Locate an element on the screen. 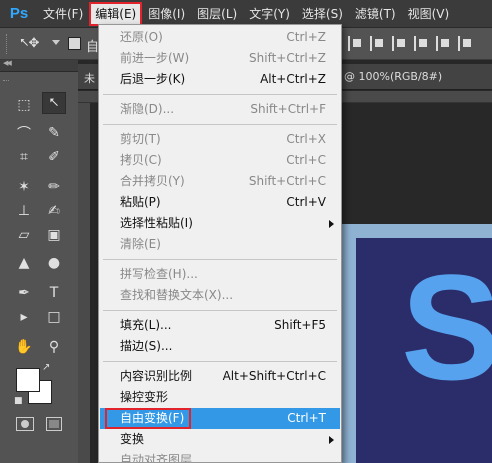 The height and width of the screenshot is (463, 492). edit-menu-item: 还原(O) Ctrl+Z is located at coordinates (220, 37).